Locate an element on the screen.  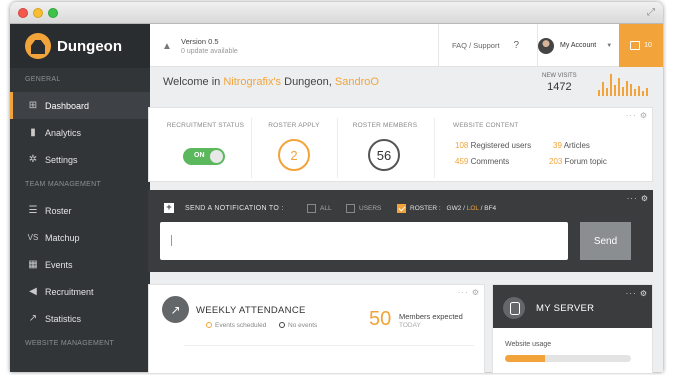
all-label: ALL is located at coordinates (326, 208).